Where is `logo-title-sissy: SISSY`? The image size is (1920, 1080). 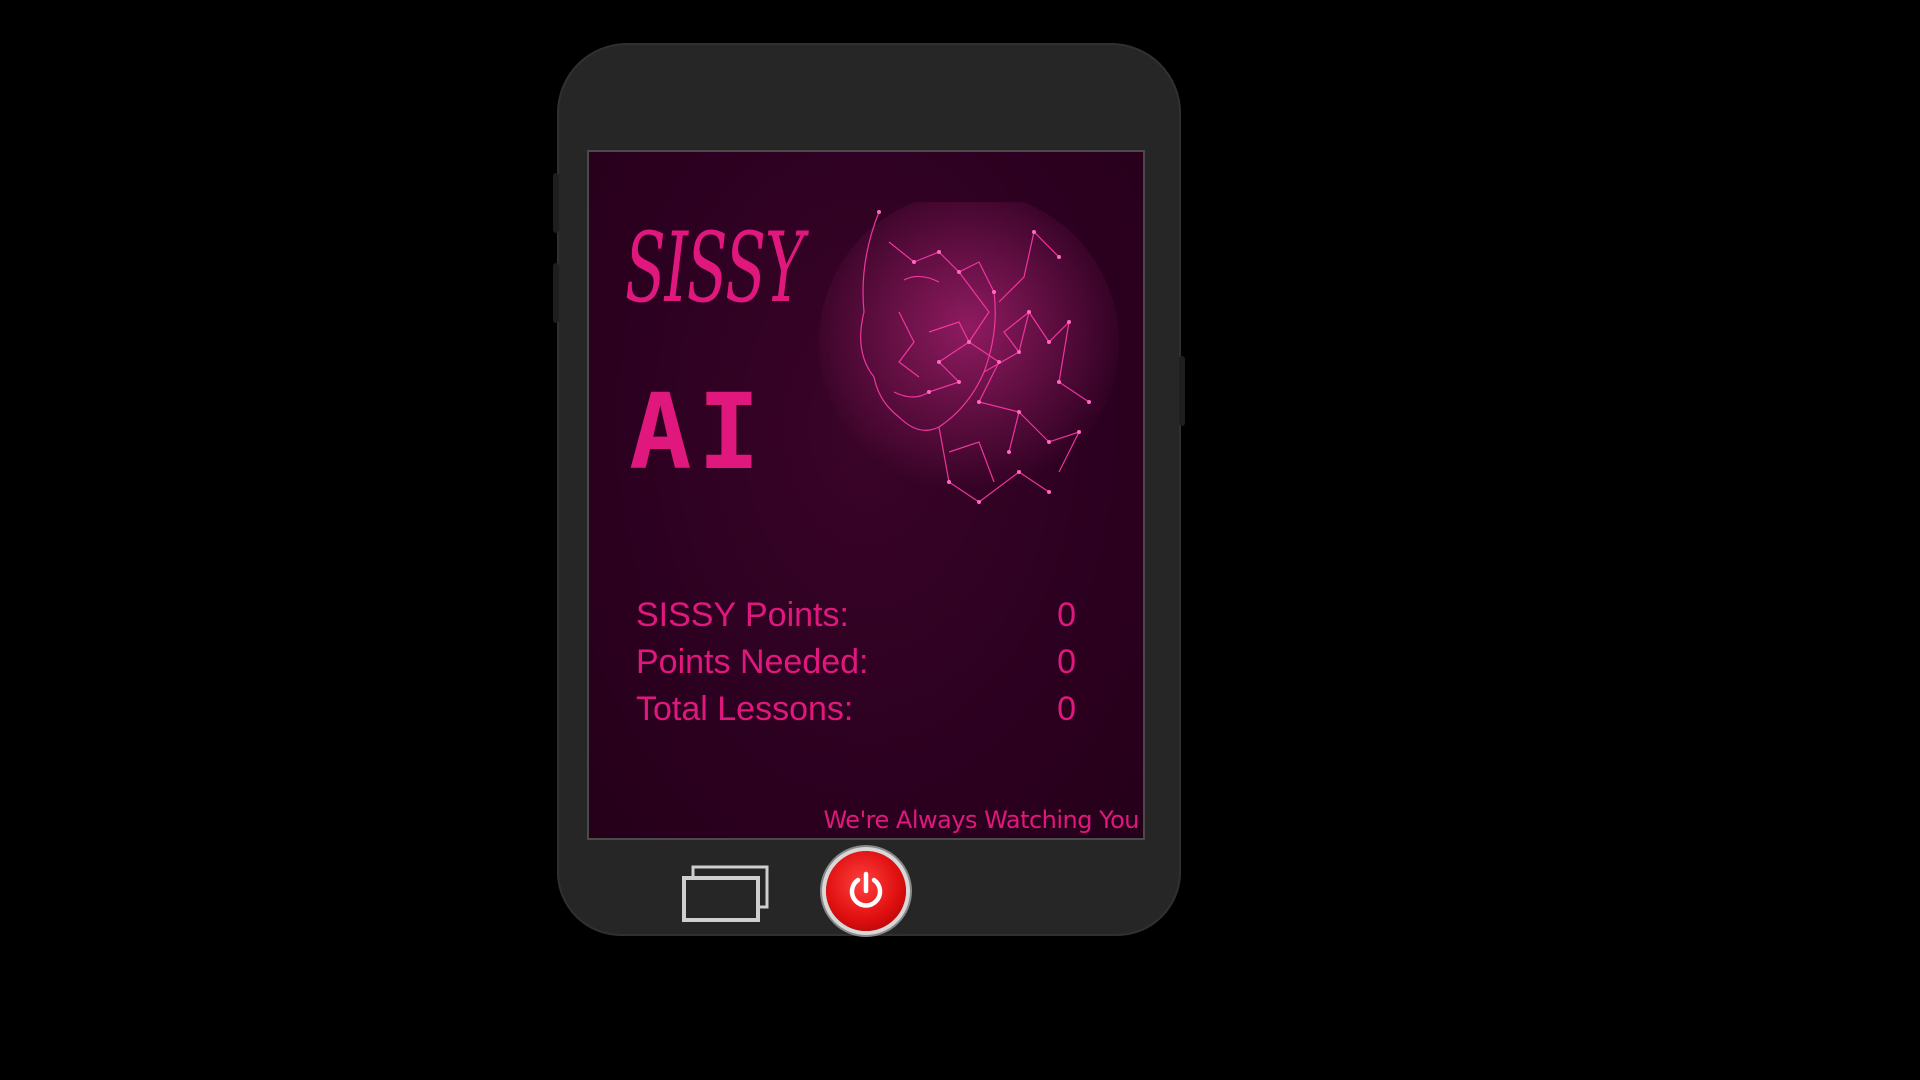 logo-title-sissy: SISSY is located at coordinates (714, 268).